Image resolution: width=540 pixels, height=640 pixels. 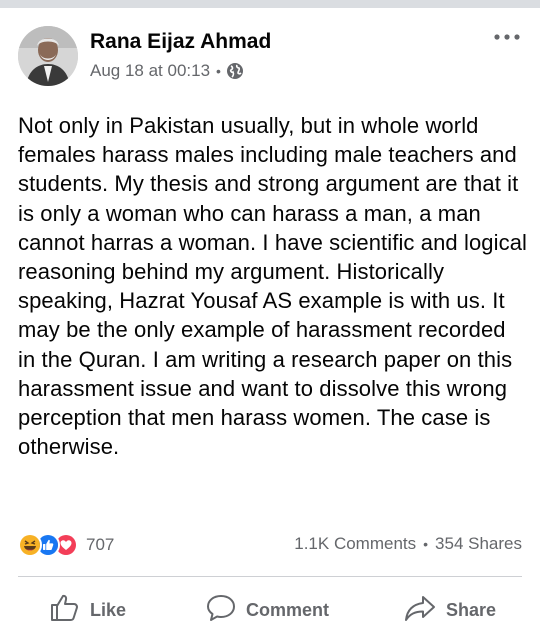 I want to click on like-button: Like, so click(x=88, y=610).